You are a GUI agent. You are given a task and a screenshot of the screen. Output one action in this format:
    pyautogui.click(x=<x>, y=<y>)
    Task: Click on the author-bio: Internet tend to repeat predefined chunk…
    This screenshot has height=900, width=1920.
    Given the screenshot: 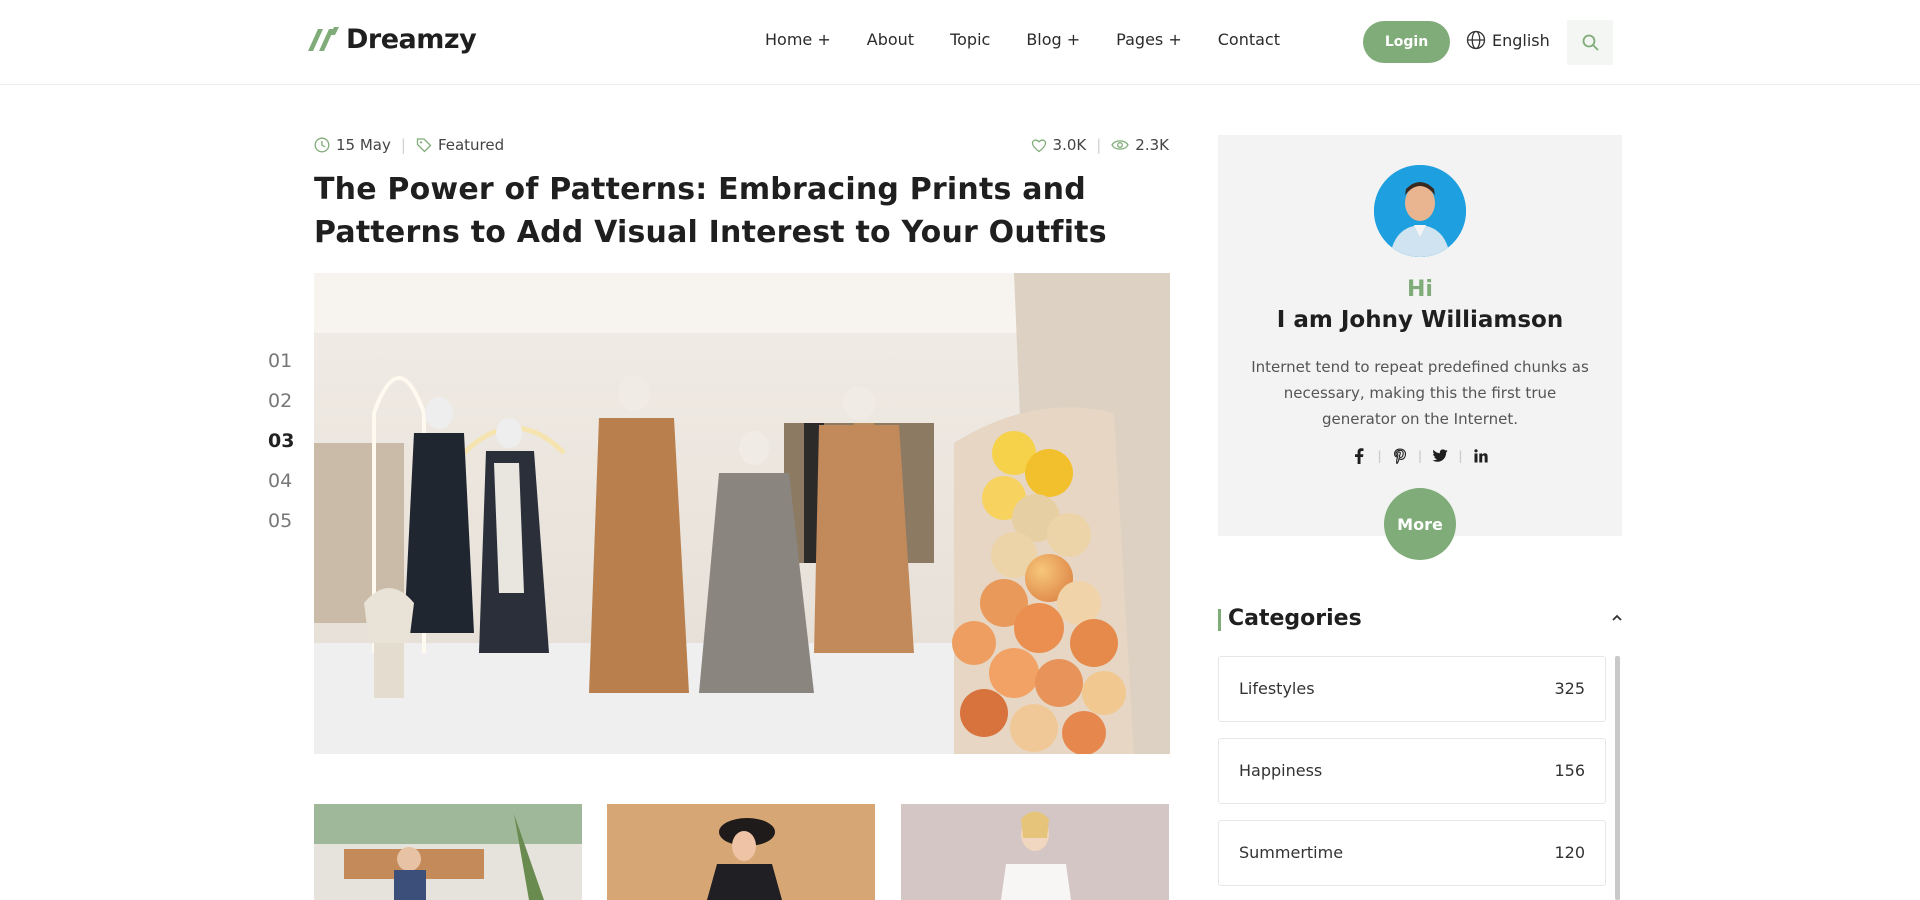 What is the action you would take?
    pyautogui.click(x=1420, y=393)
    